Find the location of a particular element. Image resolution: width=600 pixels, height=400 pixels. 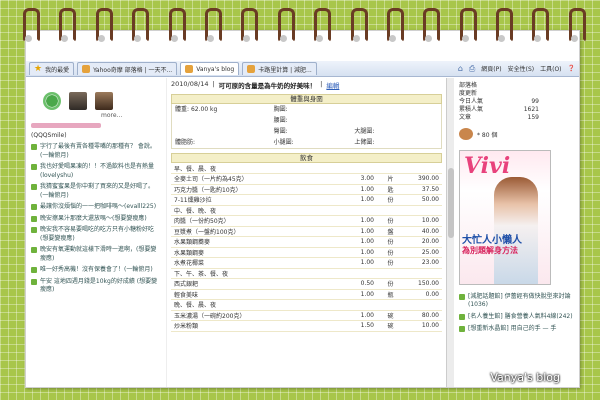

gift-counter: * 80 個 is located at coordinates (518, 134).